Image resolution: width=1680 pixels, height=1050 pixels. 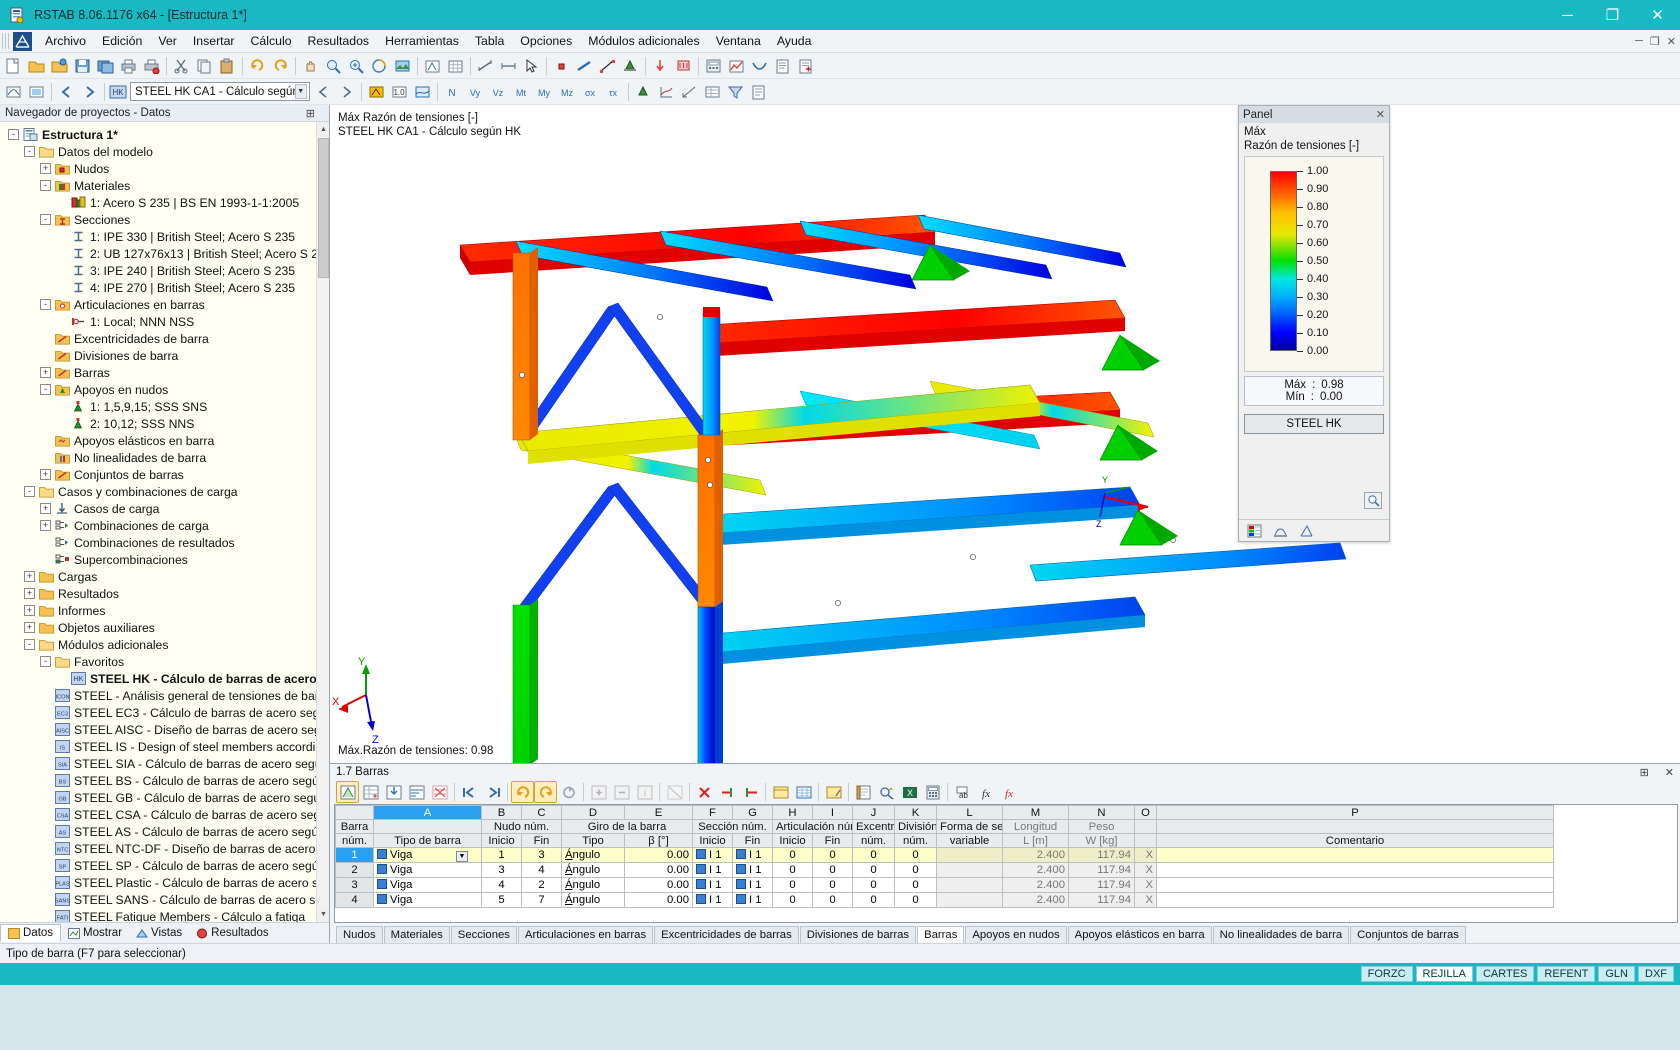 What do you see at coordinates (712, 92) in the screenshot?
I see `result-table-icon` at bounding box center [712, 92].